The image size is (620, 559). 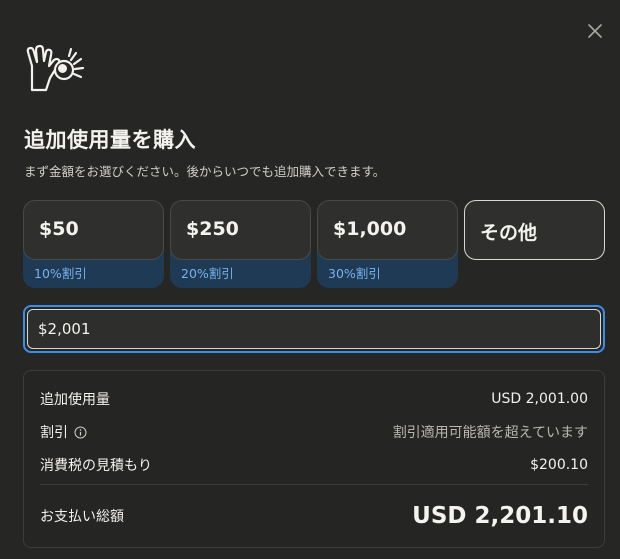 I want to click on amount-option-label: その他, so click(x=509, y=233).